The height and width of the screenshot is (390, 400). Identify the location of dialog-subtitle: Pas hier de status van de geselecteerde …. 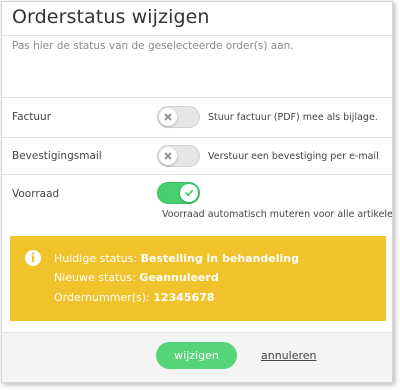
(153, 46).